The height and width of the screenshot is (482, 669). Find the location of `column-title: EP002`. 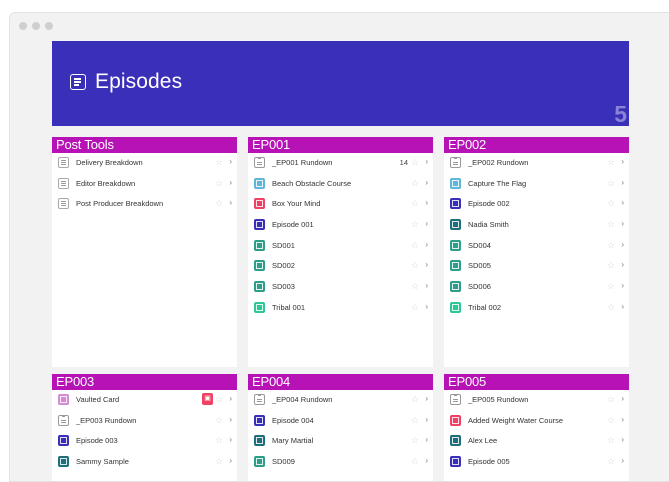

column-title: EP002 is located at coordinates (536, 145).